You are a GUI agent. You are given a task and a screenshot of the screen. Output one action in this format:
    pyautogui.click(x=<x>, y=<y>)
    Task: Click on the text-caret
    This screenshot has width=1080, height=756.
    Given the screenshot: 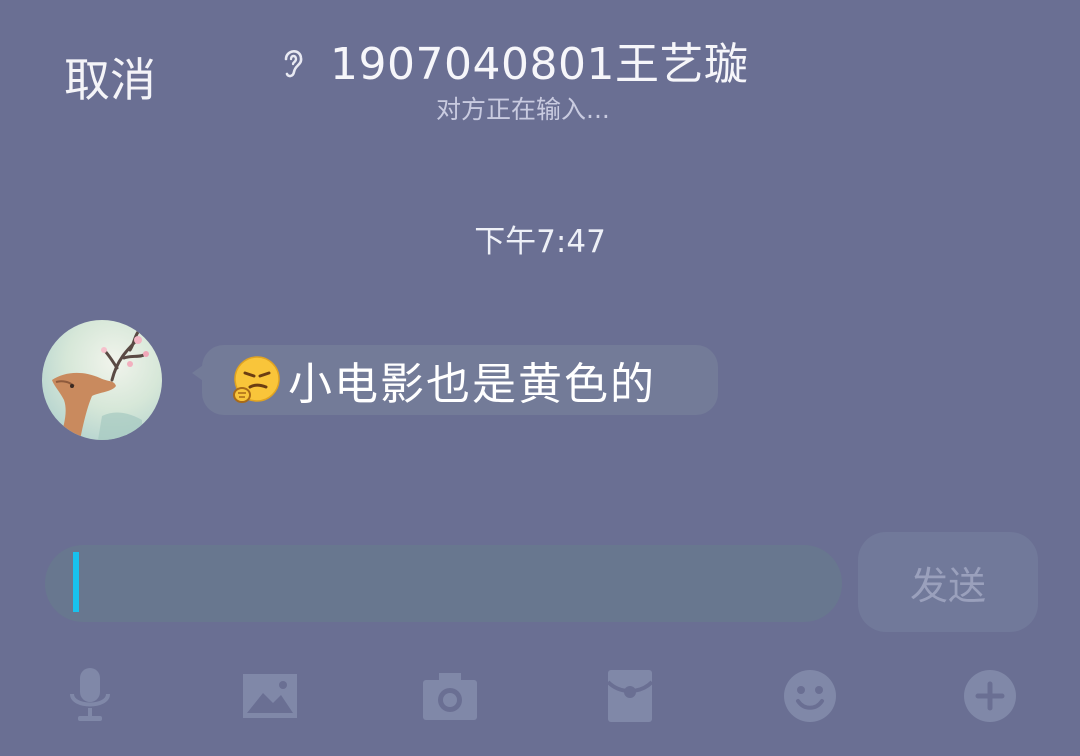 What is the action you would take?
    pyautogui.click(x=76, y=582)
    